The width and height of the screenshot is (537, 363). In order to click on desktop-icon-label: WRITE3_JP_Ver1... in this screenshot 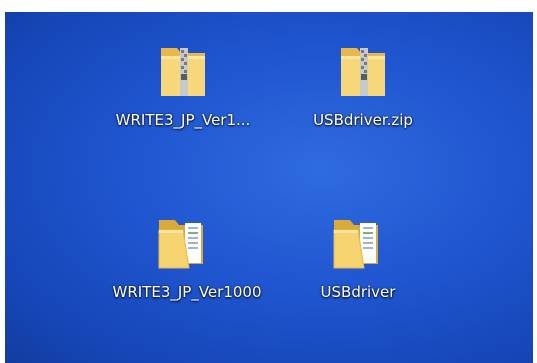, I will do `click(183, 120)`.